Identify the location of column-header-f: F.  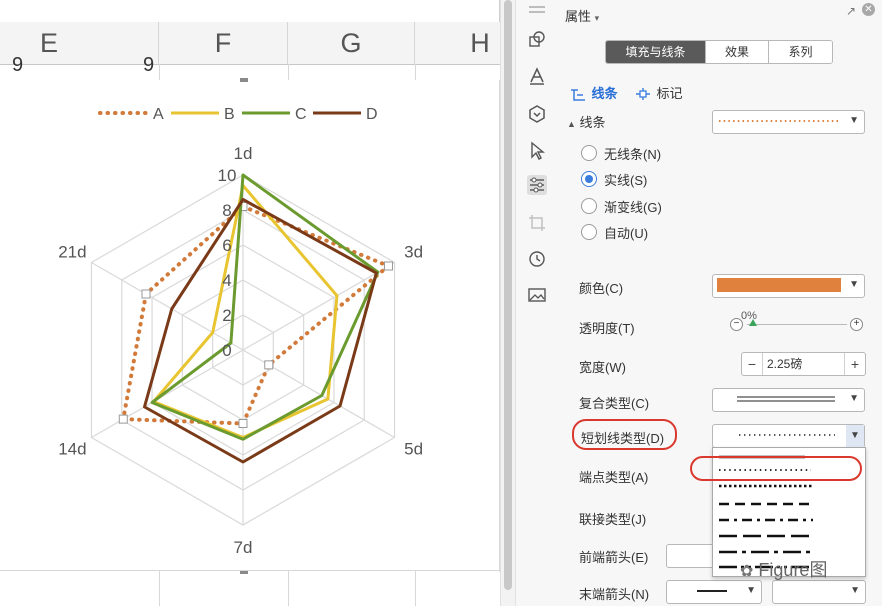
(223, 43).